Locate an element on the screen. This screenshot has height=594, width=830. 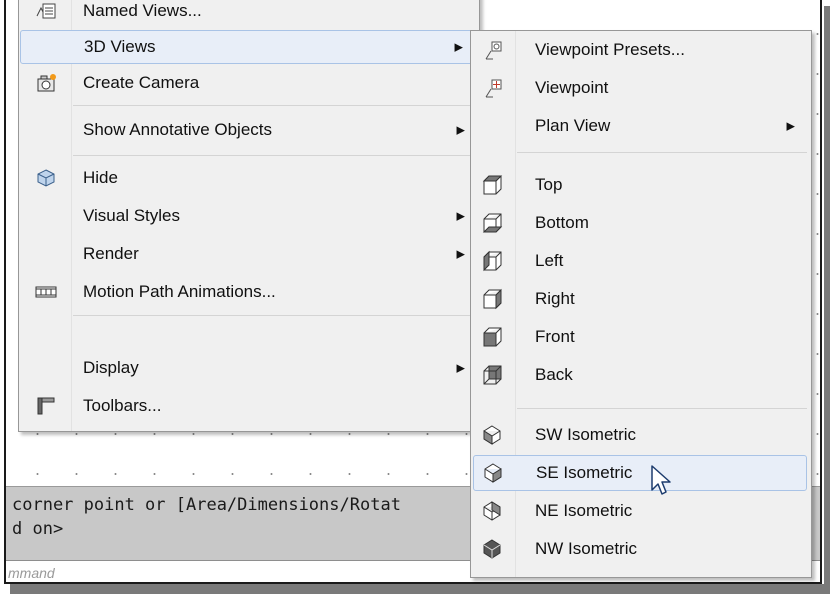
menu-item-nw-isometric: NW Isometric is located at coordinates (641, 549).